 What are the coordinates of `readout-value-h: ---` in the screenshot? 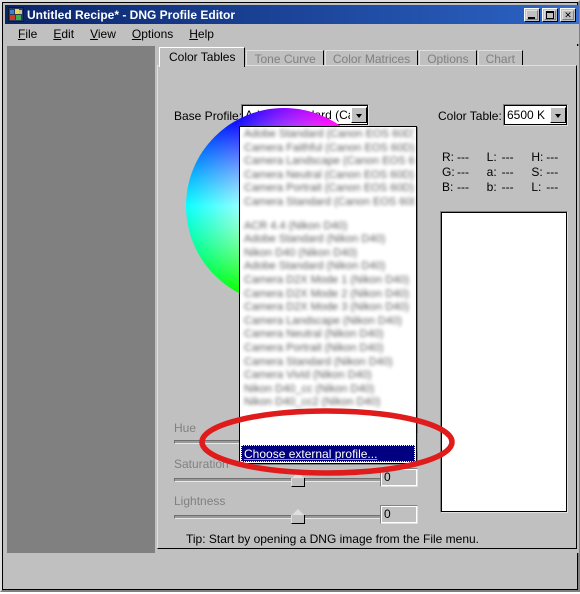 It's located at (552, 157).